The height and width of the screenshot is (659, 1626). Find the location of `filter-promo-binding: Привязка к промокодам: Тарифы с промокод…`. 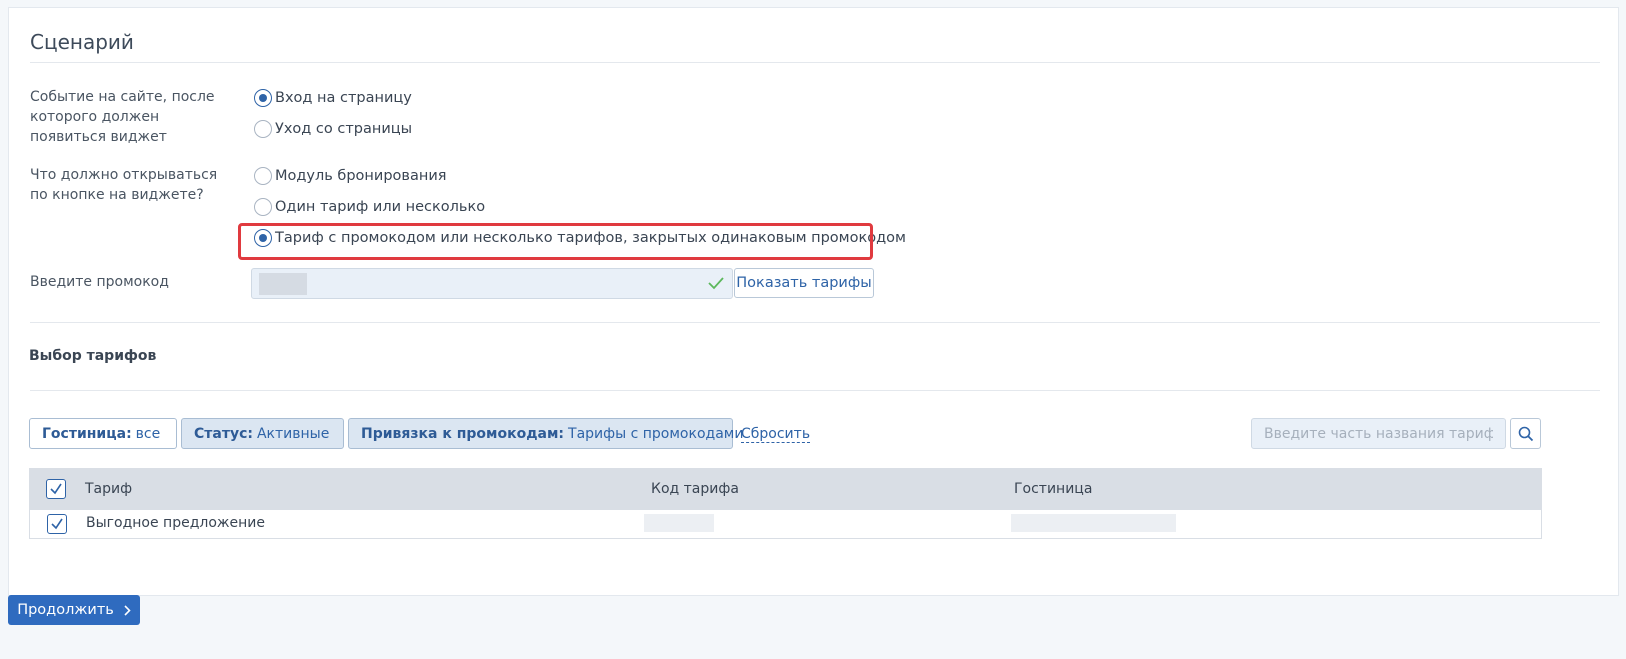

filter-promo-binding: Привязка к промокодам: Тарифы с промокод… is located at coordinates (545, 433).